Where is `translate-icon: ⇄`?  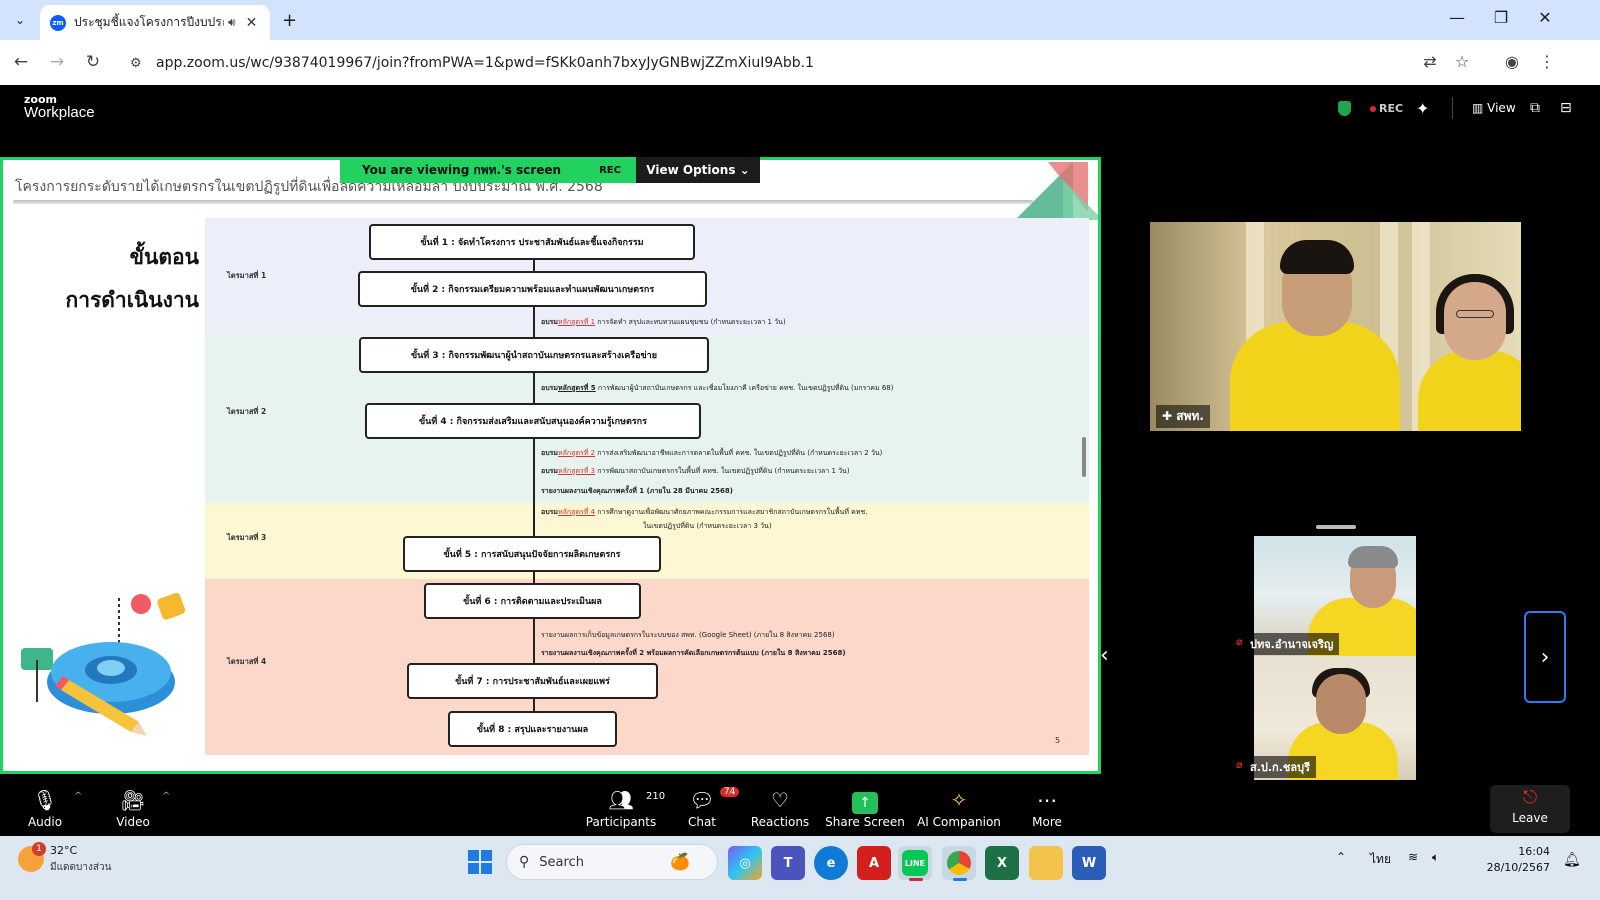
translate-icon: ⇄ is located at coordinates (1430, 61).